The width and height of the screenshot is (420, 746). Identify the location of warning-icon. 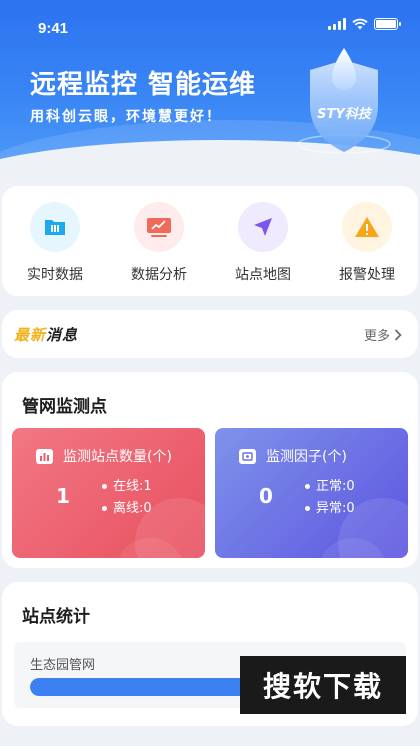
(367, 227).